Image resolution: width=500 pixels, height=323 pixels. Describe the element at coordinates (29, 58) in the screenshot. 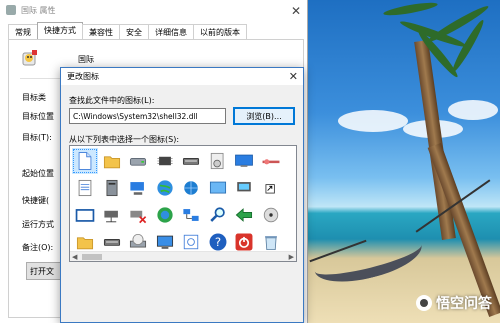

I see `shortcut-app-icon` at that location.